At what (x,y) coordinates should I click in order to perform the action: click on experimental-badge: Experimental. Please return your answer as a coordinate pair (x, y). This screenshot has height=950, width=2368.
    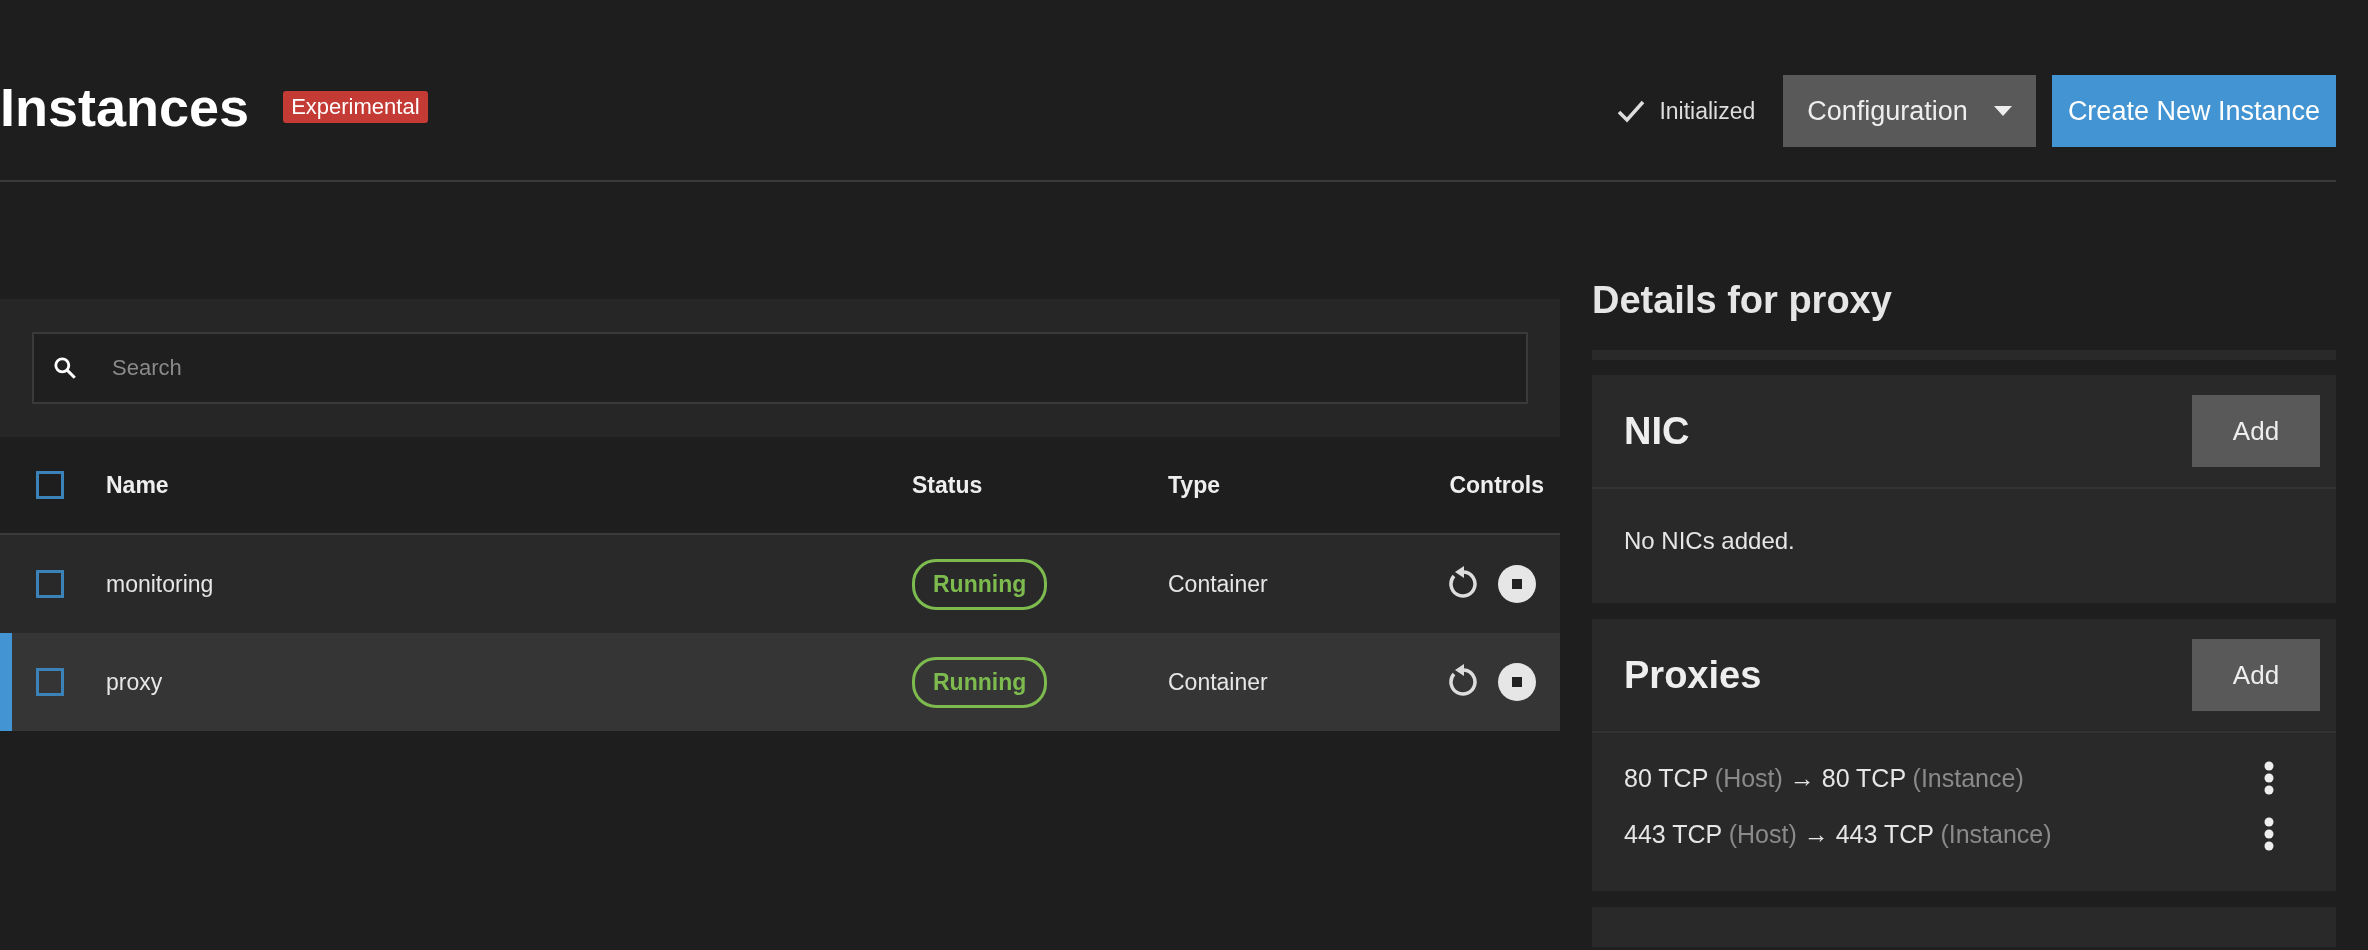
    Looking at the image, I should click on (355, 107).